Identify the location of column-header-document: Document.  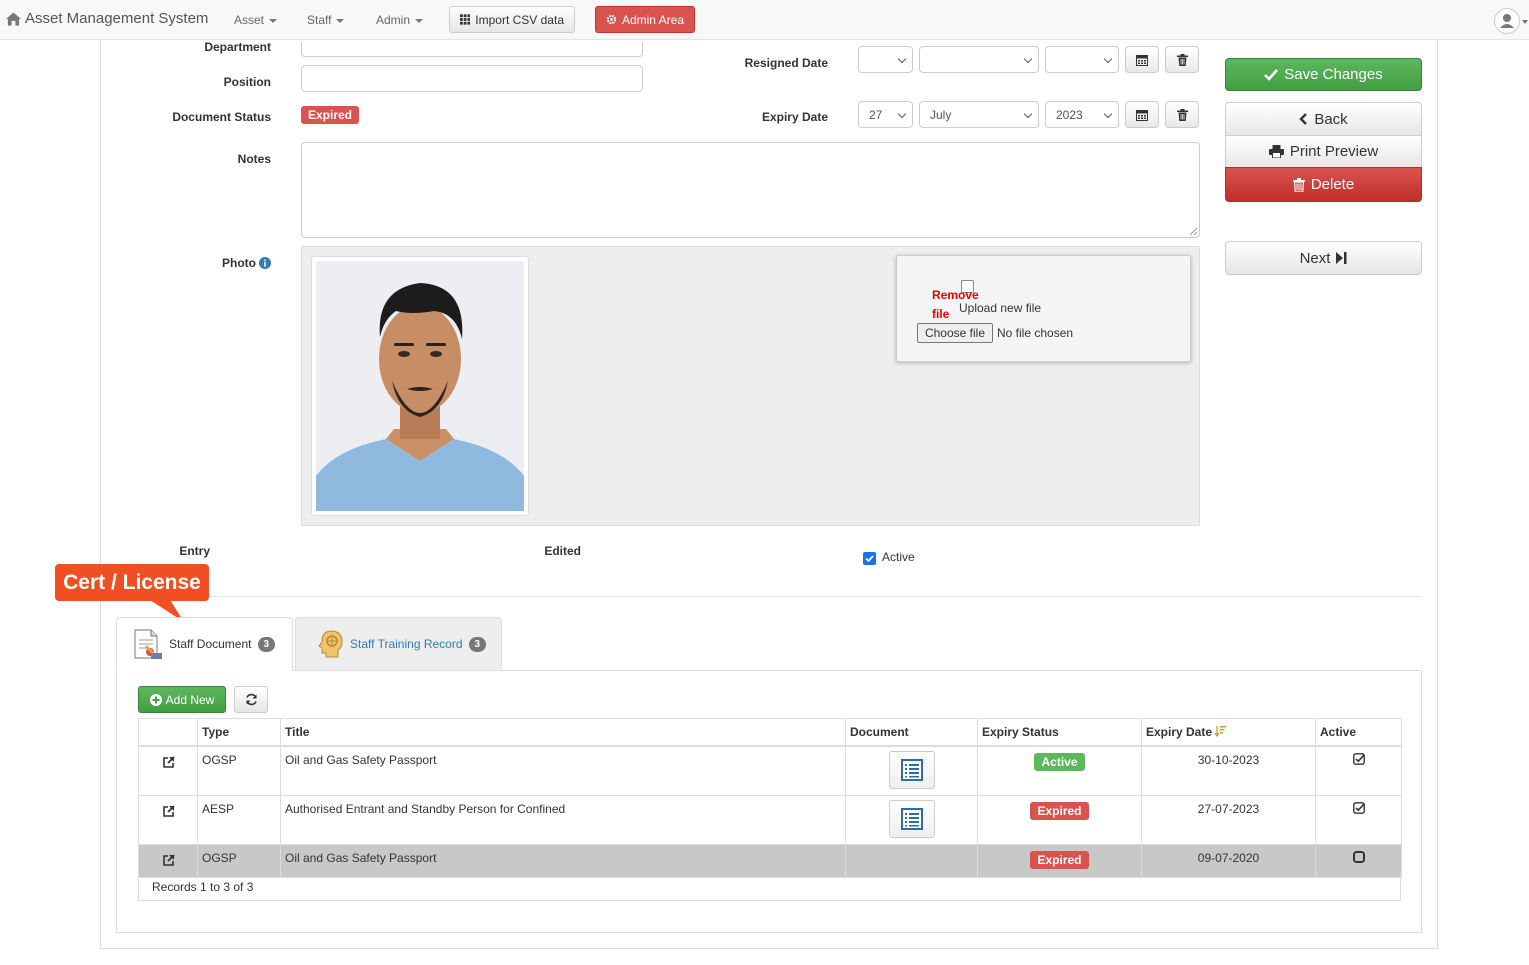
(911, 732).